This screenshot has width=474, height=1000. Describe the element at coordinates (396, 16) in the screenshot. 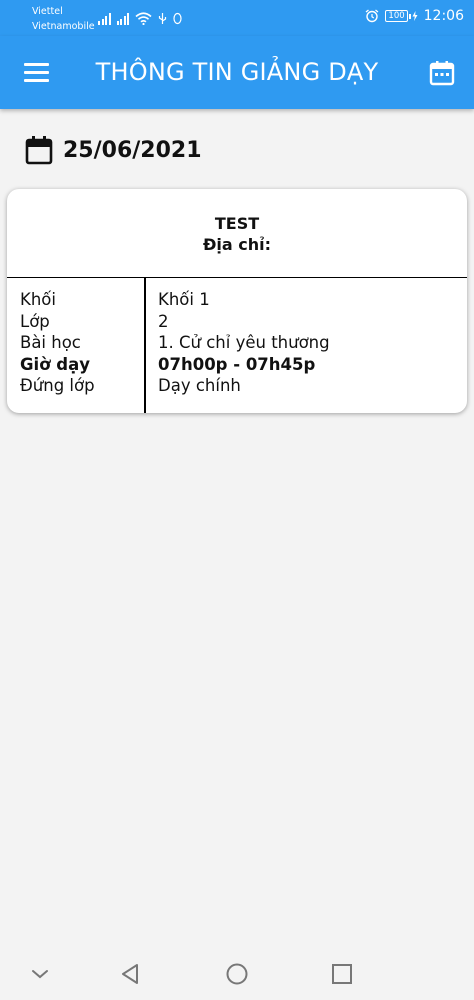

I see `battery-level: 100` at that location.